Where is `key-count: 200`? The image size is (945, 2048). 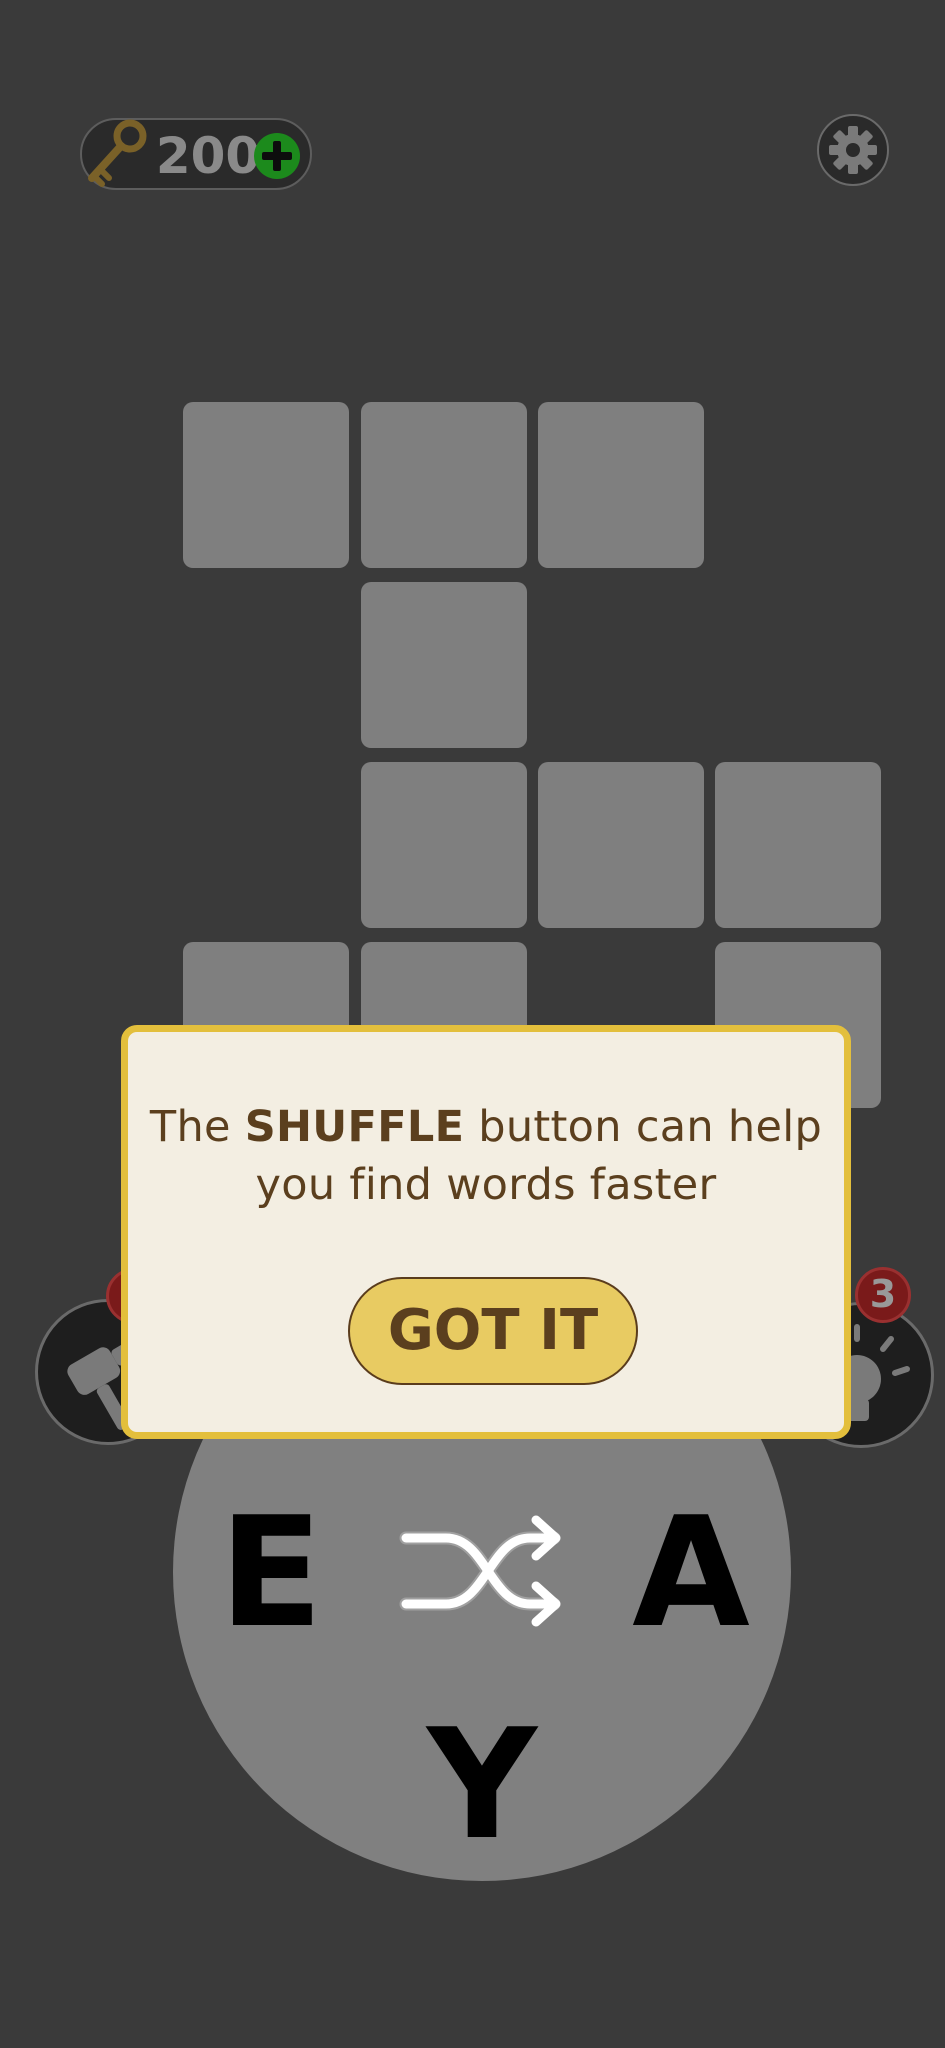
key-count: 200 is located at coordinates (208, 156).